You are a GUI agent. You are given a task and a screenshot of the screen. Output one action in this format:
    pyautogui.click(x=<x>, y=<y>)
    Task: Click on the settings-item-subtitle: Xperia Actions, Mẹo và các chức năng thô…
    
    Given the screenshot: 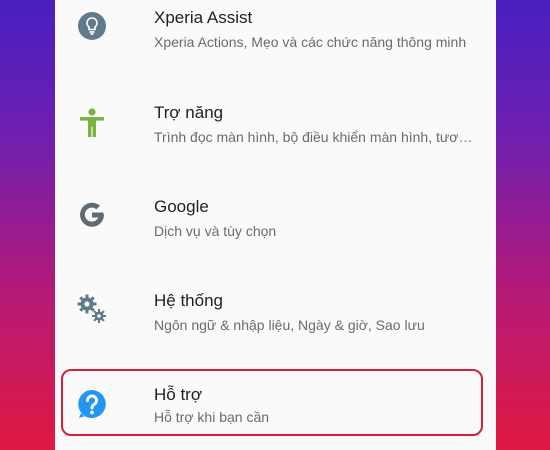 What is the action you would take?
    pyautogui.click(x=310, y=42)
    